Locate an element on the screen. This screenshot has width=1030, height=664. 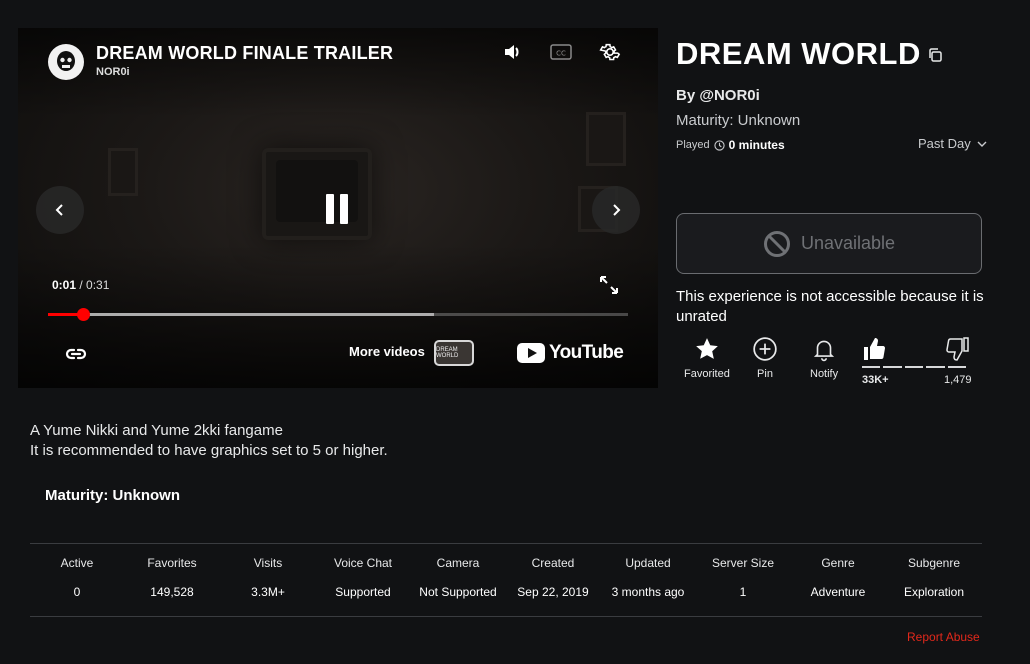
link-icon is located at coordinates (76, 354).